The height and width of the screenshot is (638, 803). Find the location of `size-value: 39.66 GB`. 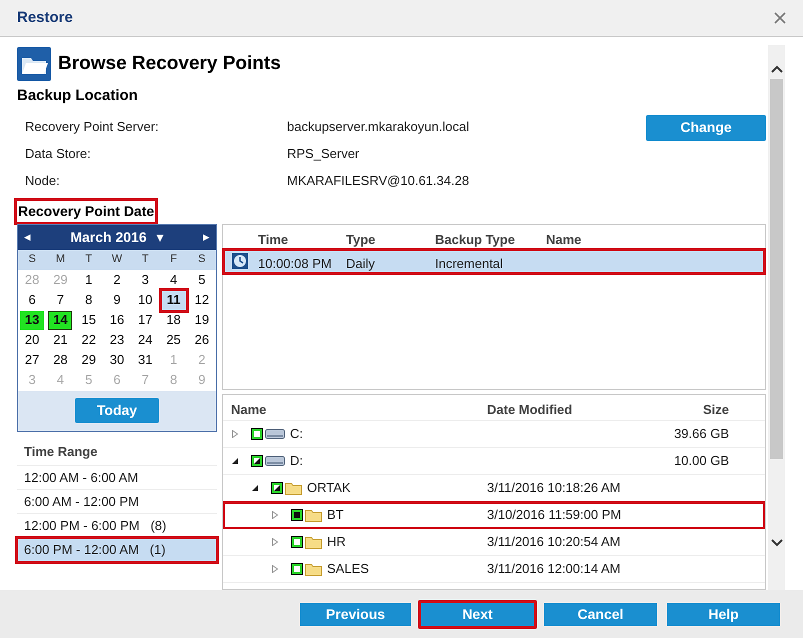

size-value: 39.66 GB is located at coordinates (701, 433).